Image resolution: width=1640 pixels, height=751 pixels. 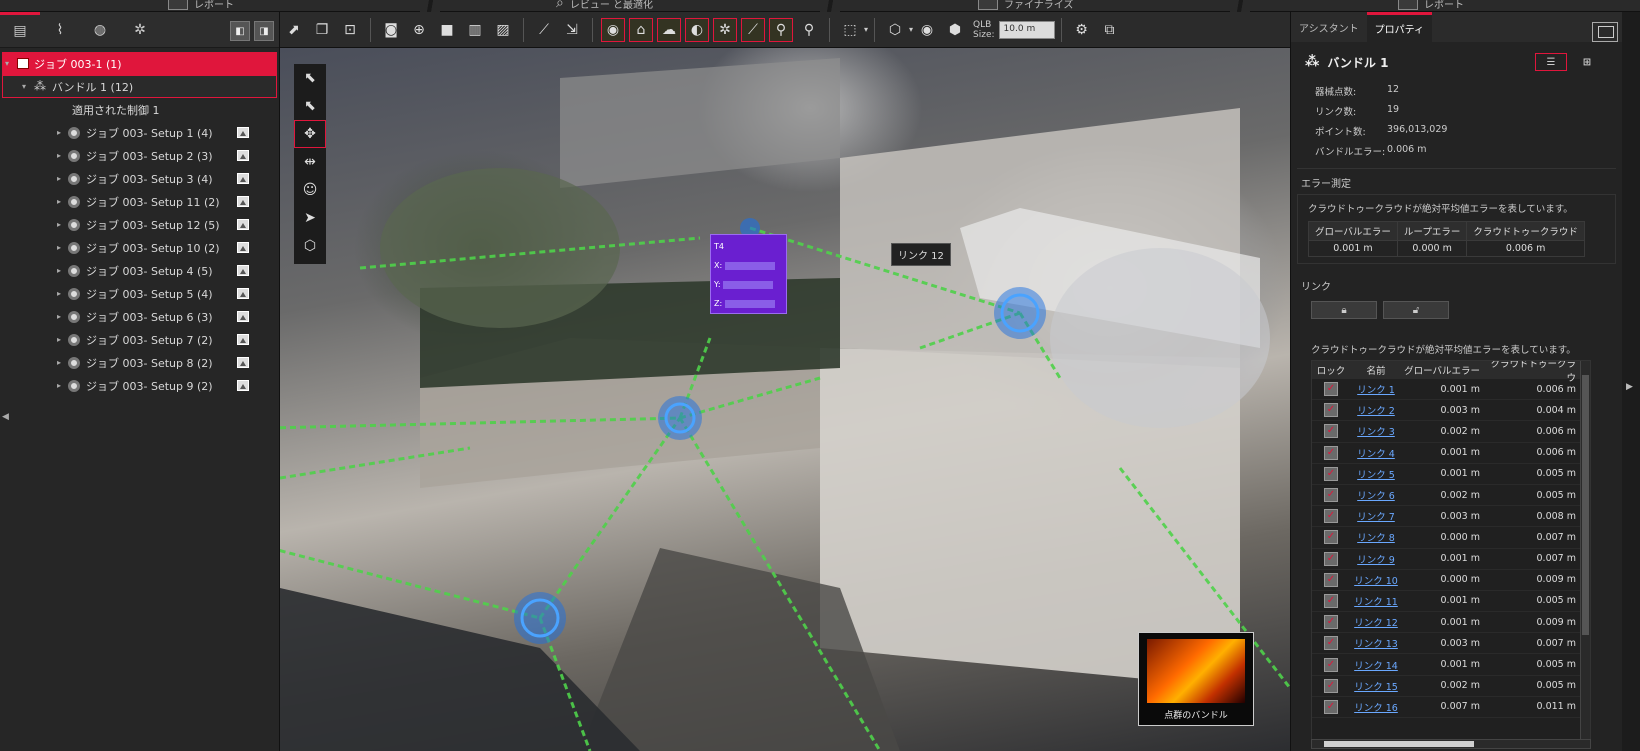 I want to click on tree-setup-node: ▸ ジョブ 003- Setup 1 (4), so click(x=139, y=132).